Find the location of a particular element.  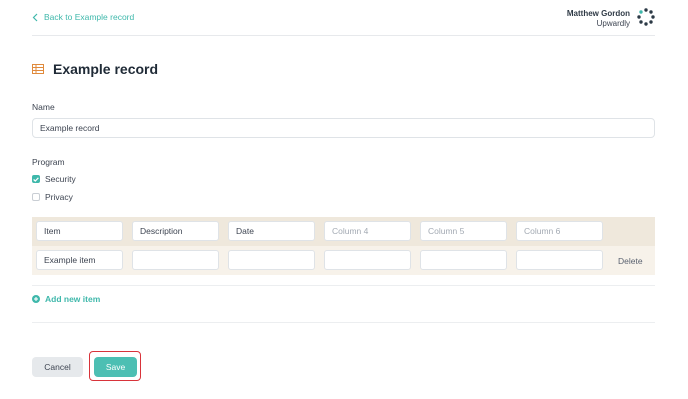

form-divider is located at coordinates (343, 322).